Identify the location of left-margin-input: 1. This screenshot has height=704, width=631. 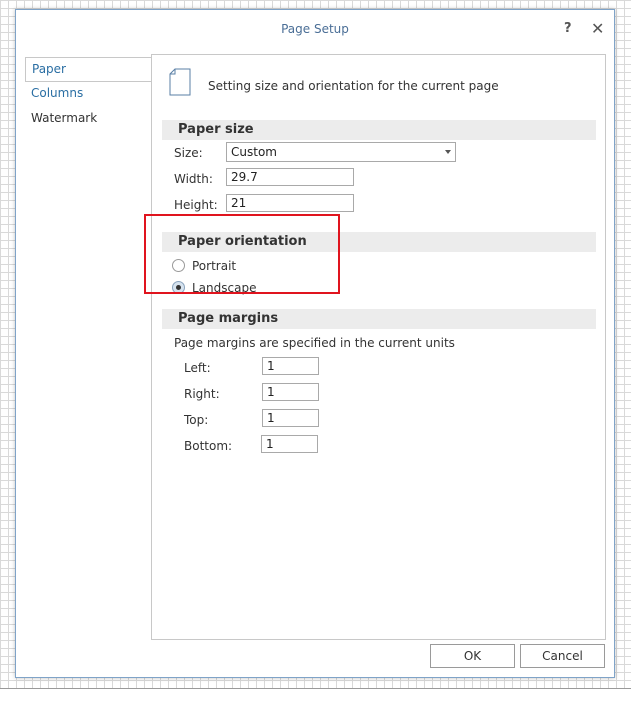
(290, 366).